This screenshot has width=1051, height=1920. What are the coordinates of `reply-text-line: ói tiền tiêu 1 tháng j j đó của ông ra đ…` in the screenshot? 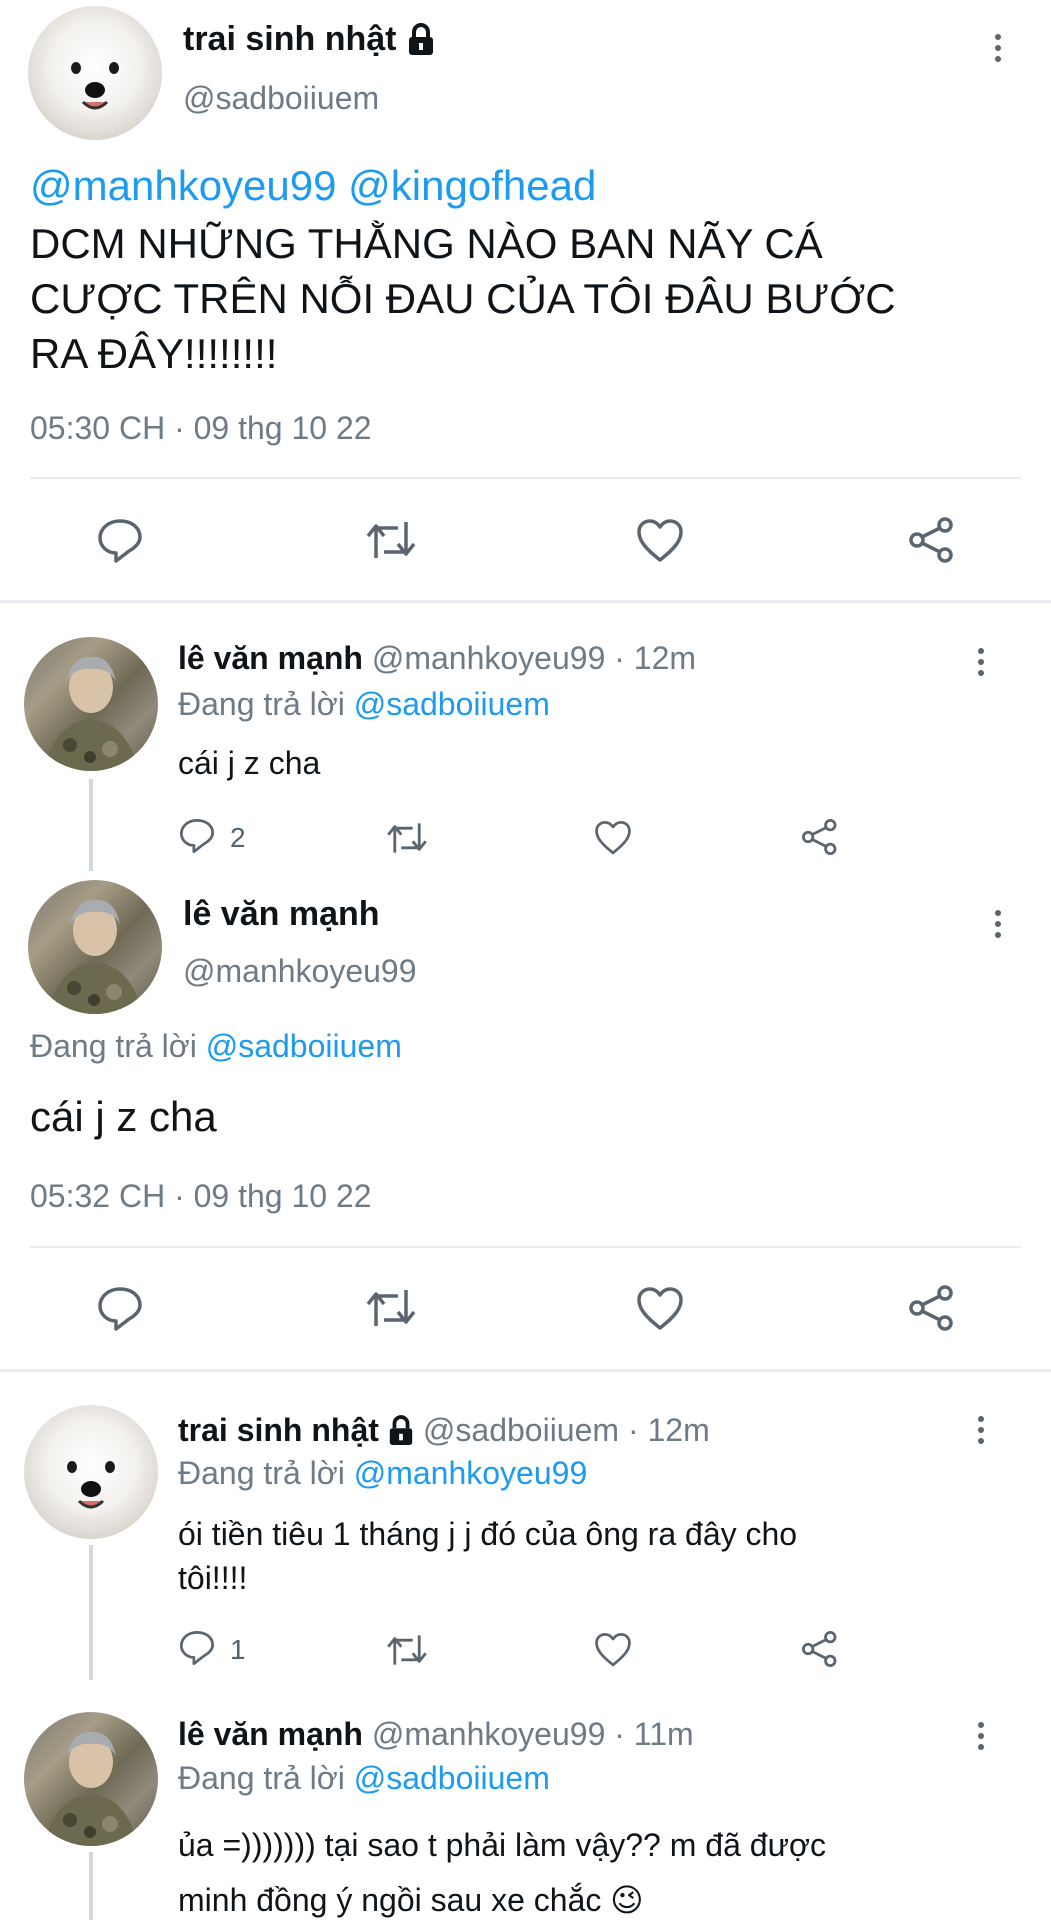 It's located at (488, 1534).